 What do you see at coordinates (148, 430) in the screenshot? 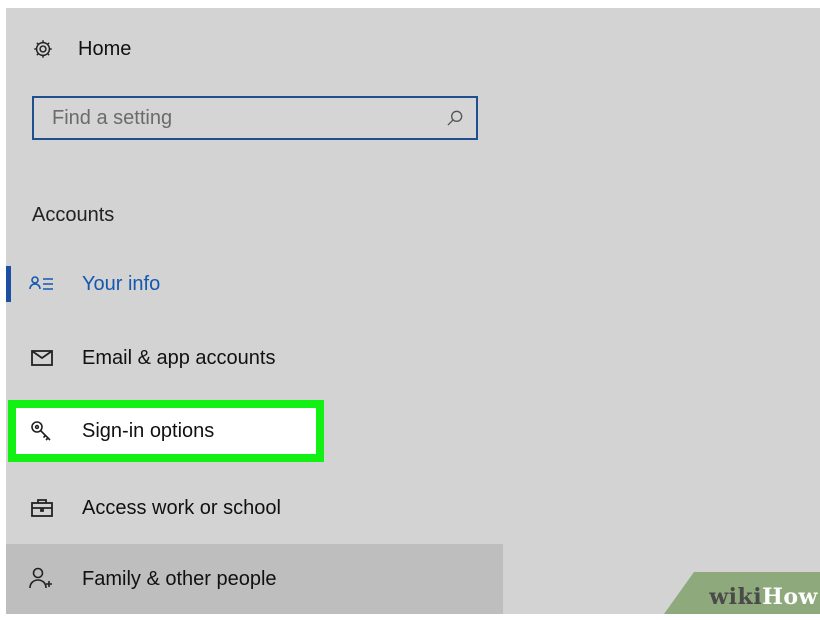
I see `sidebar-item-label: Sign-in options` at bounding box center [148, 430].